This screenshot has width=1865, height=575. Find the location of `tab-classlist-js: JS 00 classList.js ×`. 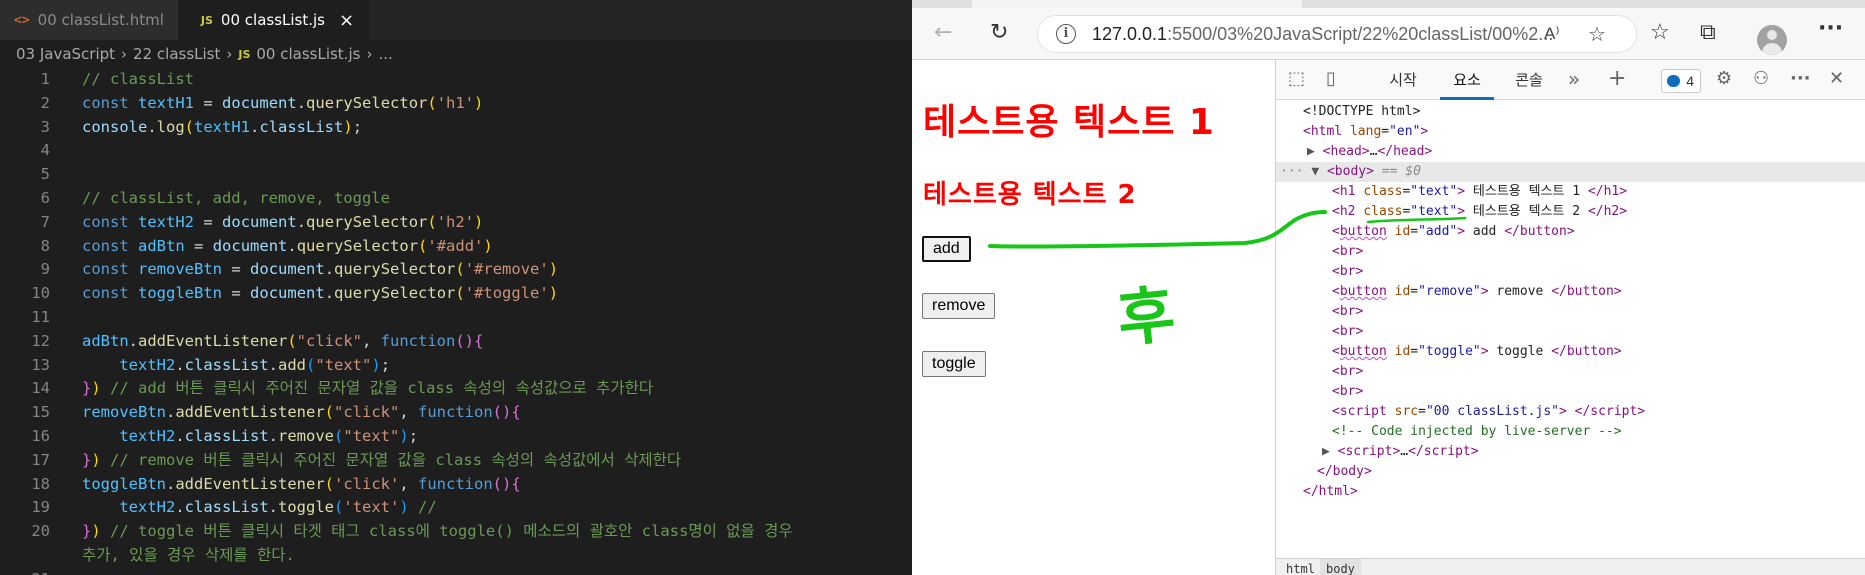

tab-classlist-js: JS 00 classList.js × is located at coordinates (274, 20).